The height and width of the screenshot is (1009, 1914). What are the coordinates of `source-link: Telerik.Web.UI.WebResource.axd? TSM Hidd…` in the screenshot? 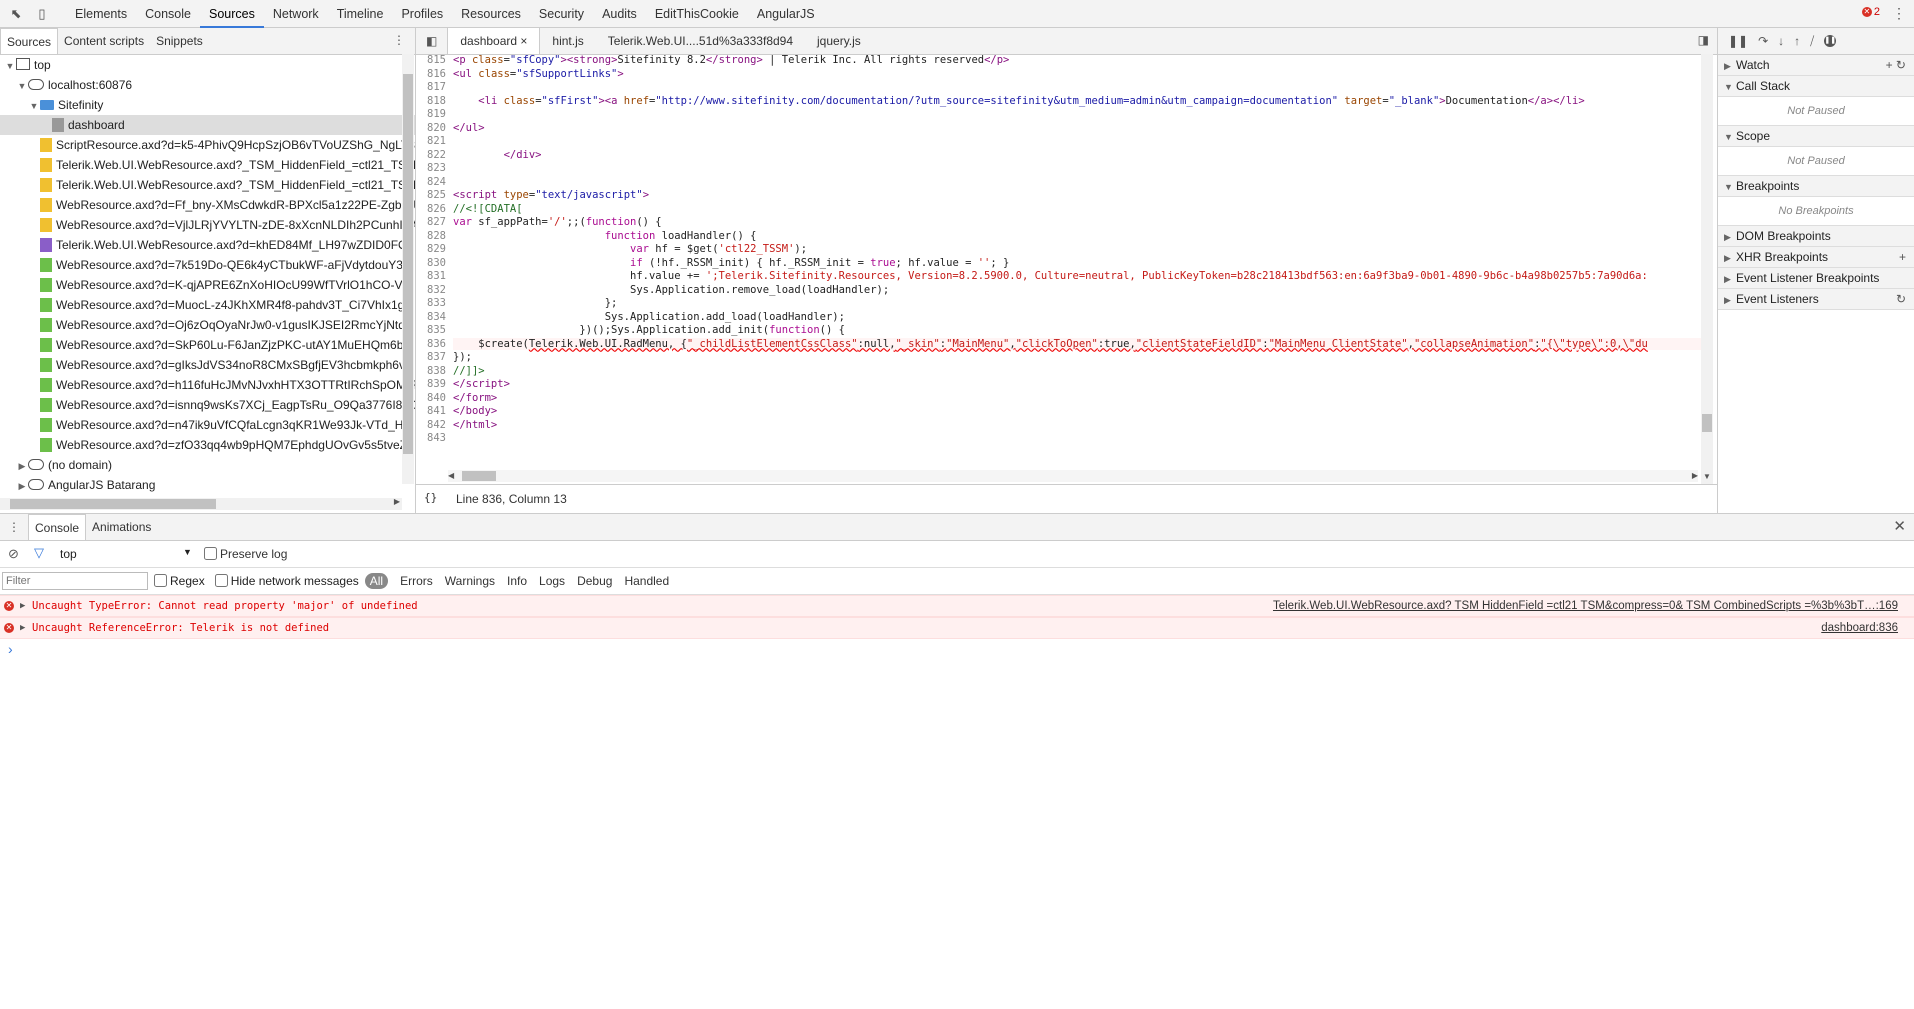 It's located at (1585, 606).